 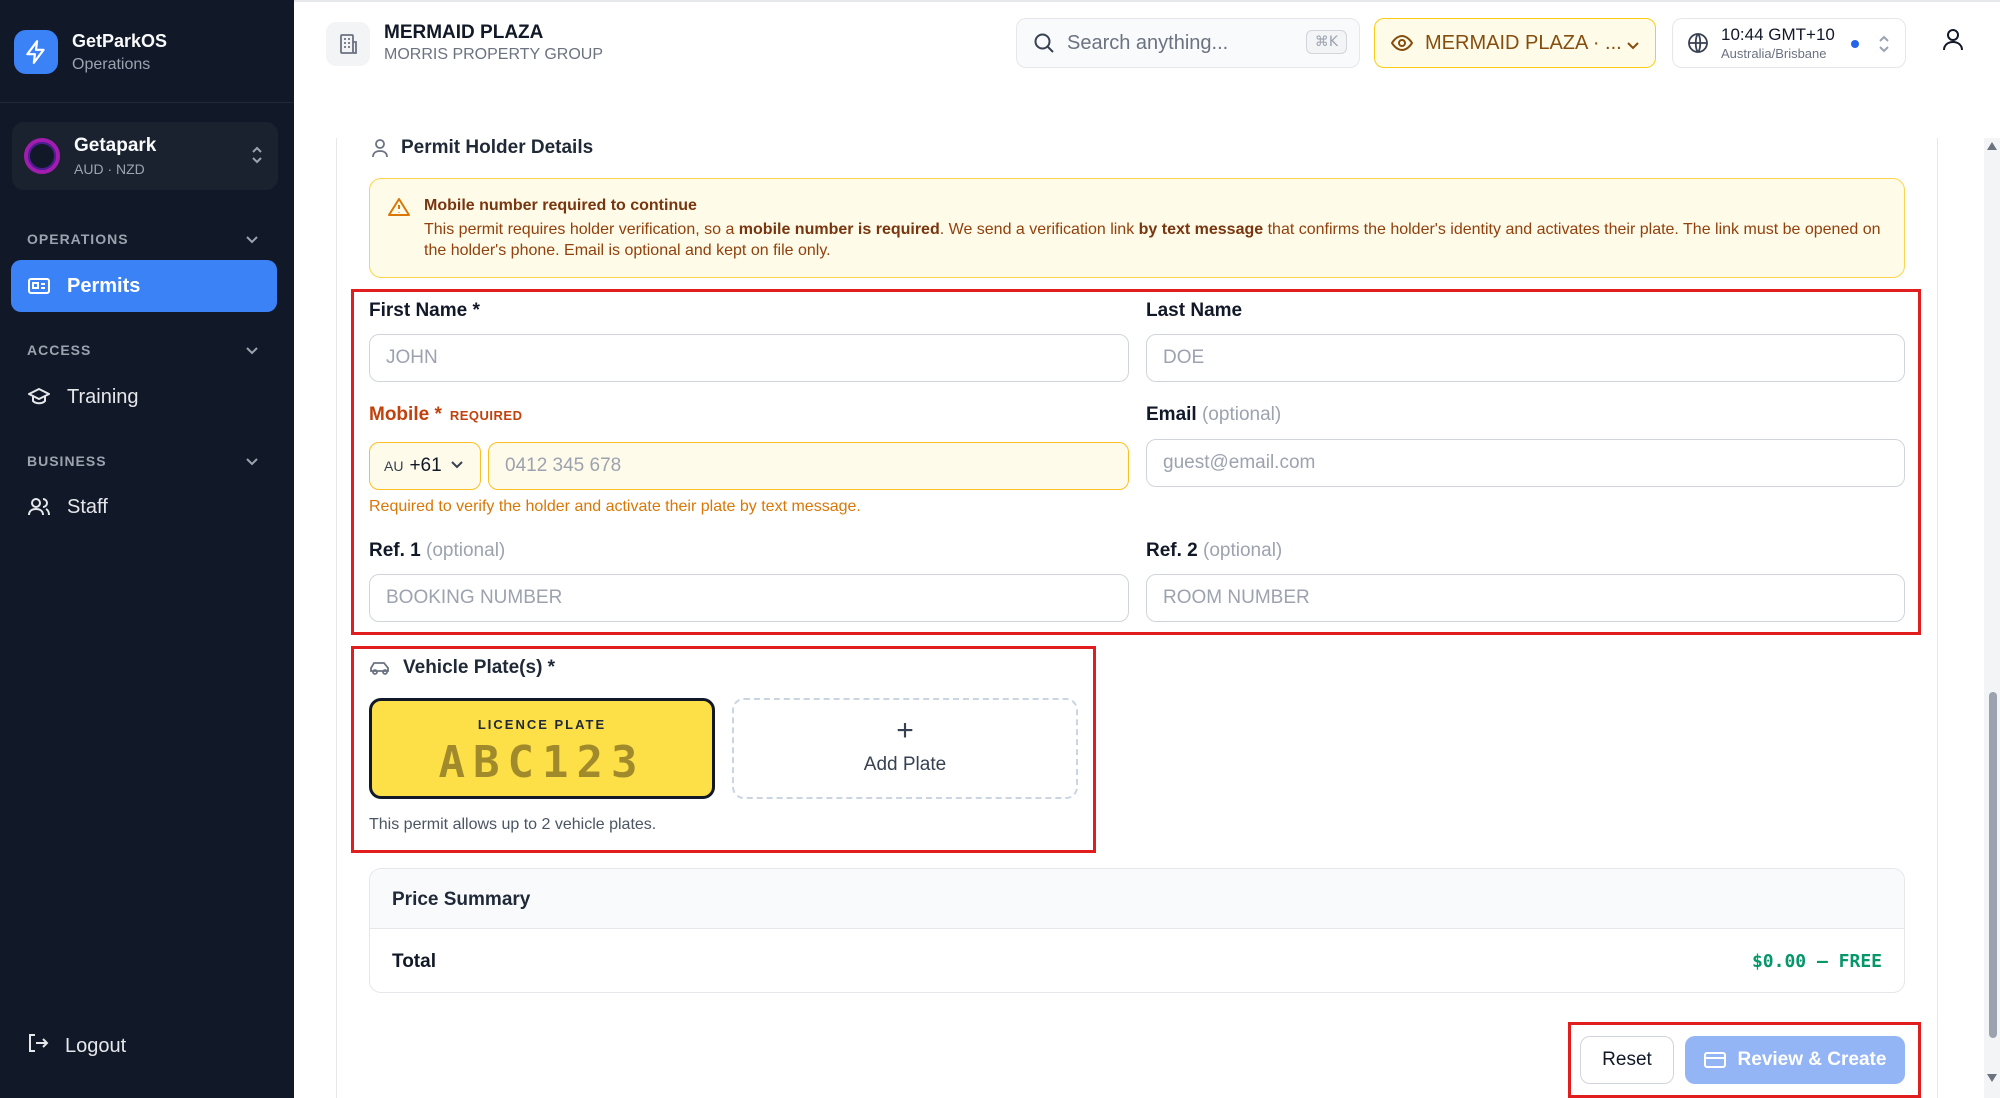 What do you see at coordinates (120, 40) in the screenshot?
I see `brand-name: GetParkOS` at bounding box center [120, 40].